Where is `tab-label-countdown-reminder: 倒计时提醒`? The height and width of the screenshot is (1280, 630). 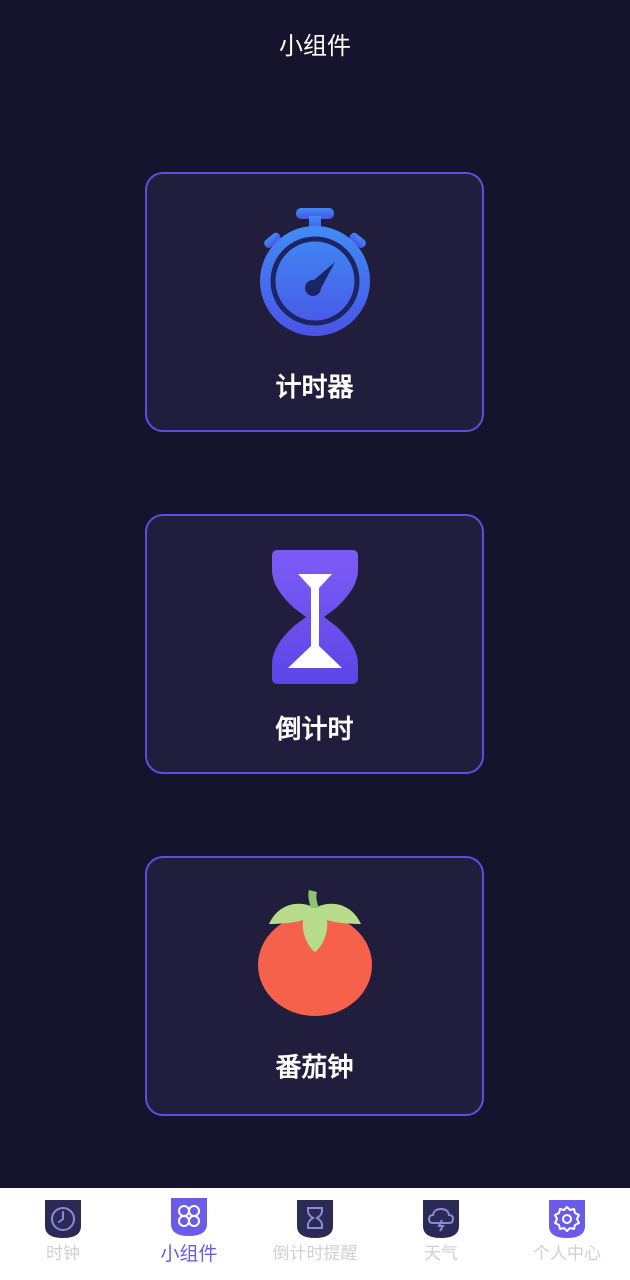
tab-label-countdown-reminder: 倒计时提醒 is located at coordinates (315, 1254).